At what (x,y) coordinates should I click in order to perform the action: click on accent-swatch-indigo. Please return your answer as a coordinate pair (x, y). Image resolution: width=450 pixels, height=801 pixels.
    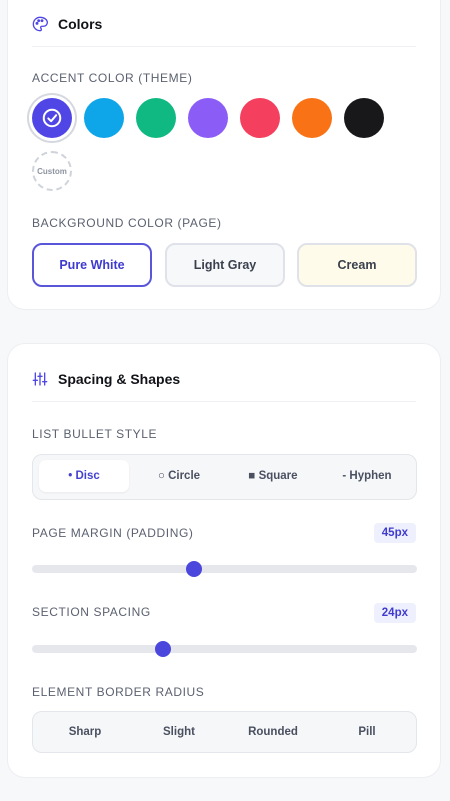
    Looking at the image, I should click on (52, 118).